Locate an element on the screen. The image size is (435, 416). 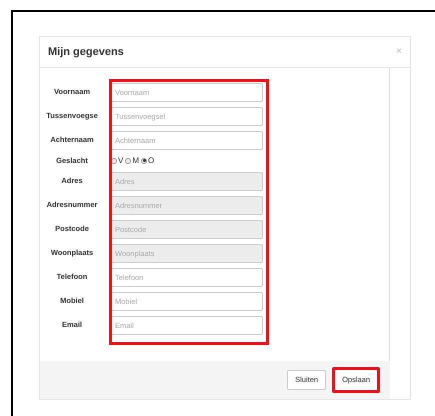
radio-option: V is located at coordinates (117, 160).